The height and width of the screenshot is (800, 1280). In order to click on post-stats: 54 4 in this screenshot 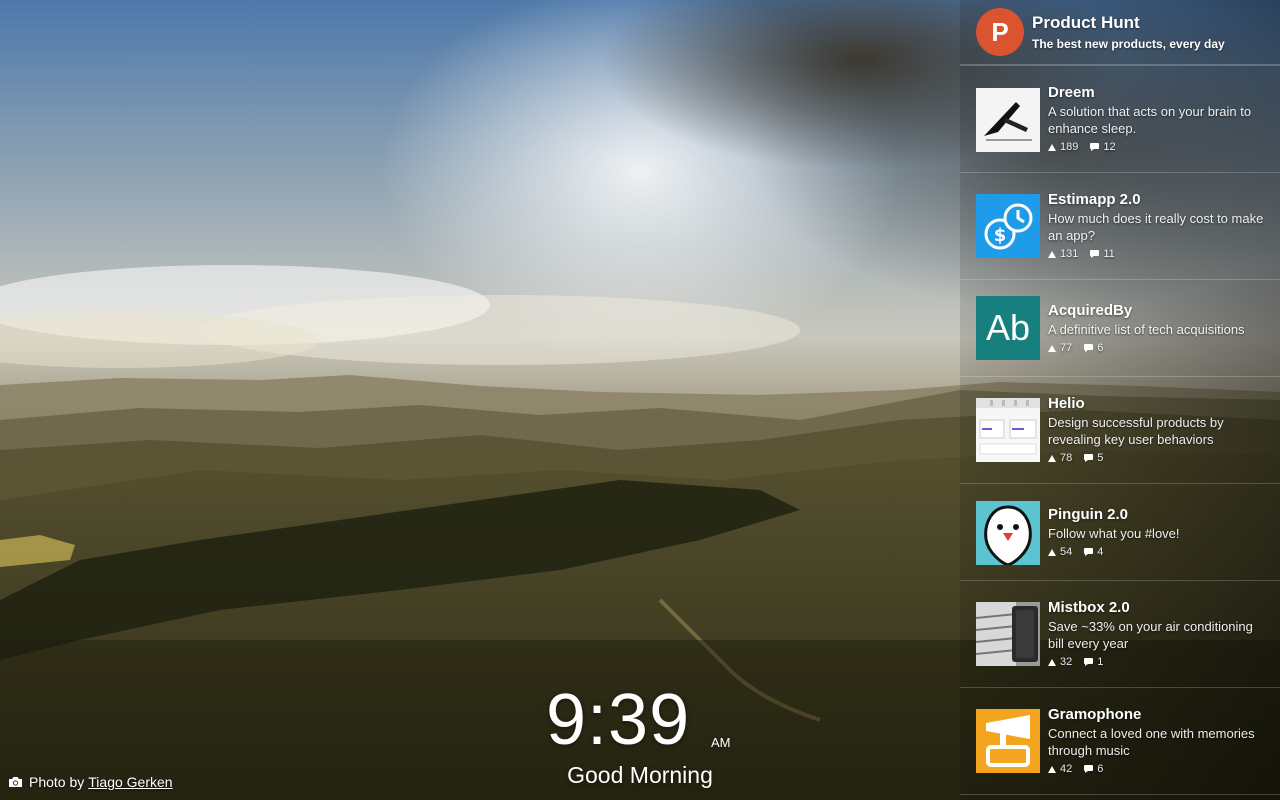, I will do `click(1075, 552)`.